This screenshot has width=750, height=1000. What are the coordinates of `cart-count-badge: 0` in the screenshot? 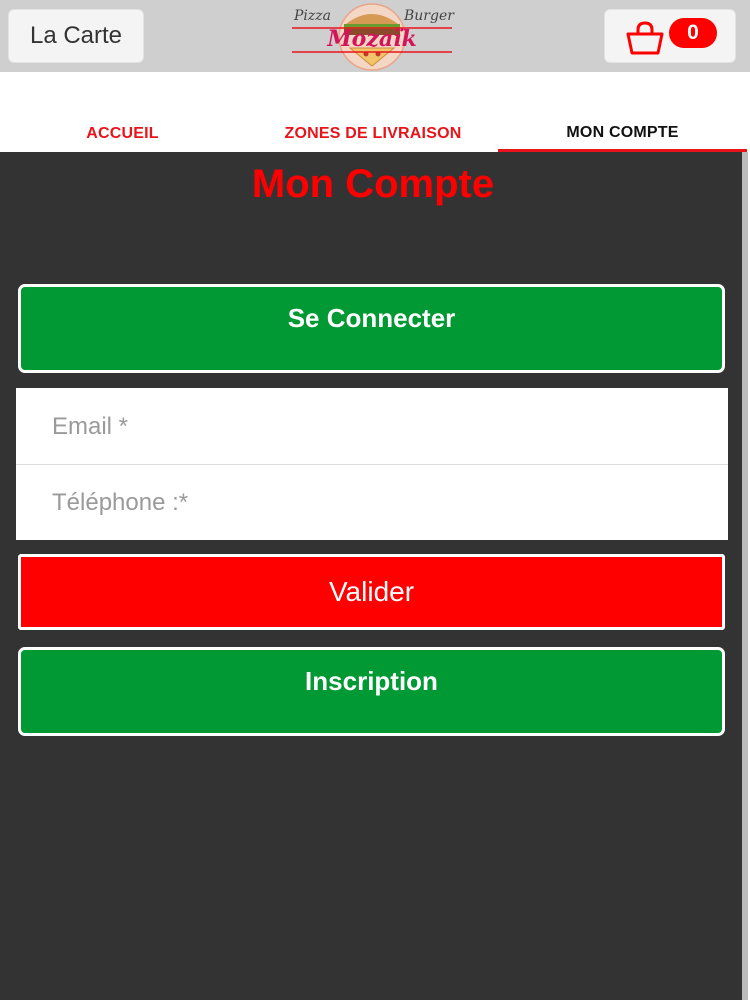 It's located at (693, 33).